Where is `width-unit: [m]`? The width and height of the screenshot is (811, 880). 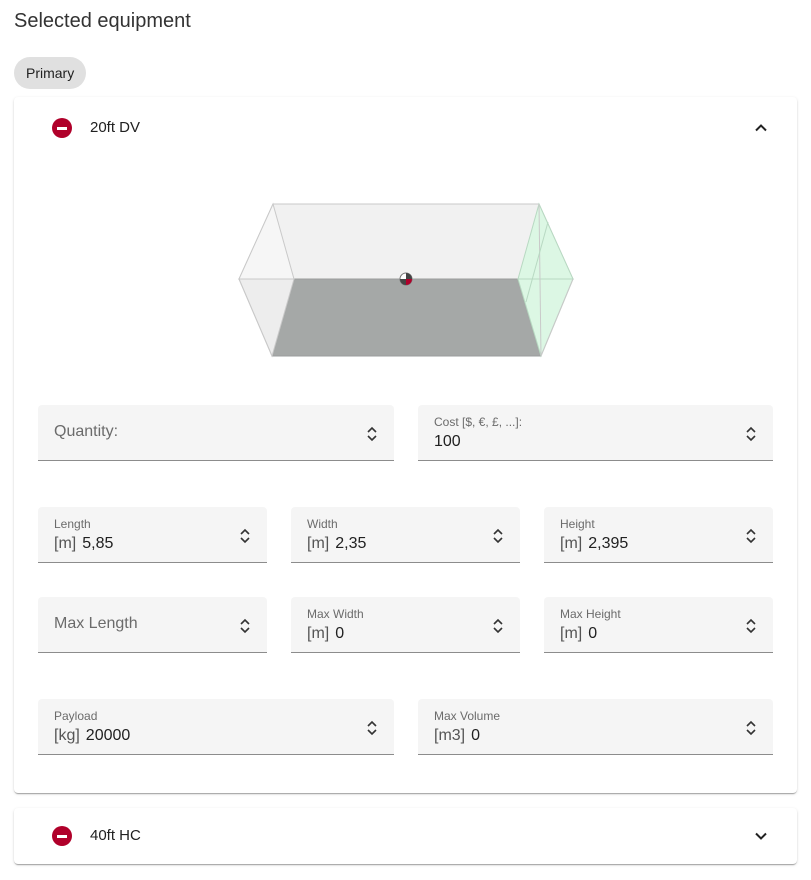 width-unit: [m] is located at coordinates (318, 543).